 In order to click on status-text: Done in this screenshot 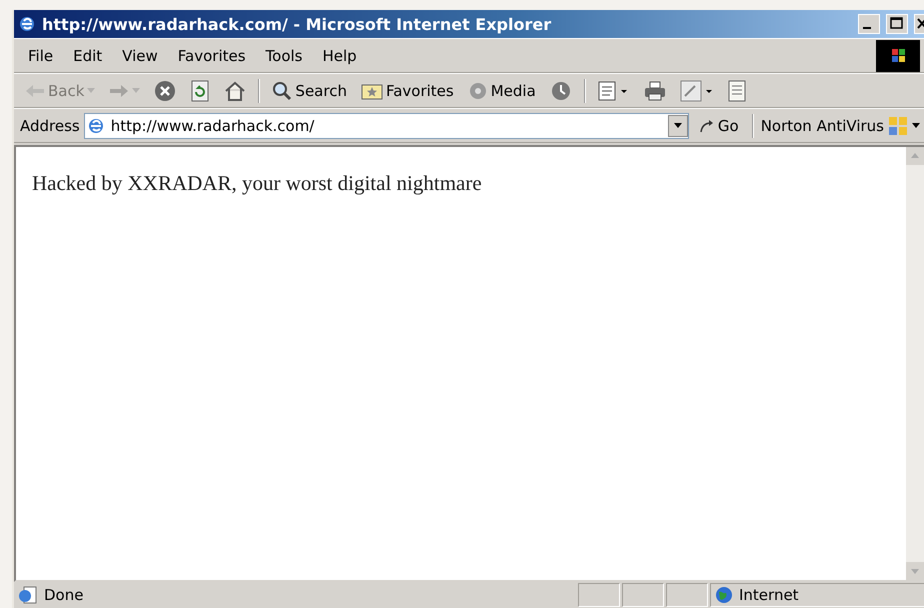, I will do `click(64, 595)`.